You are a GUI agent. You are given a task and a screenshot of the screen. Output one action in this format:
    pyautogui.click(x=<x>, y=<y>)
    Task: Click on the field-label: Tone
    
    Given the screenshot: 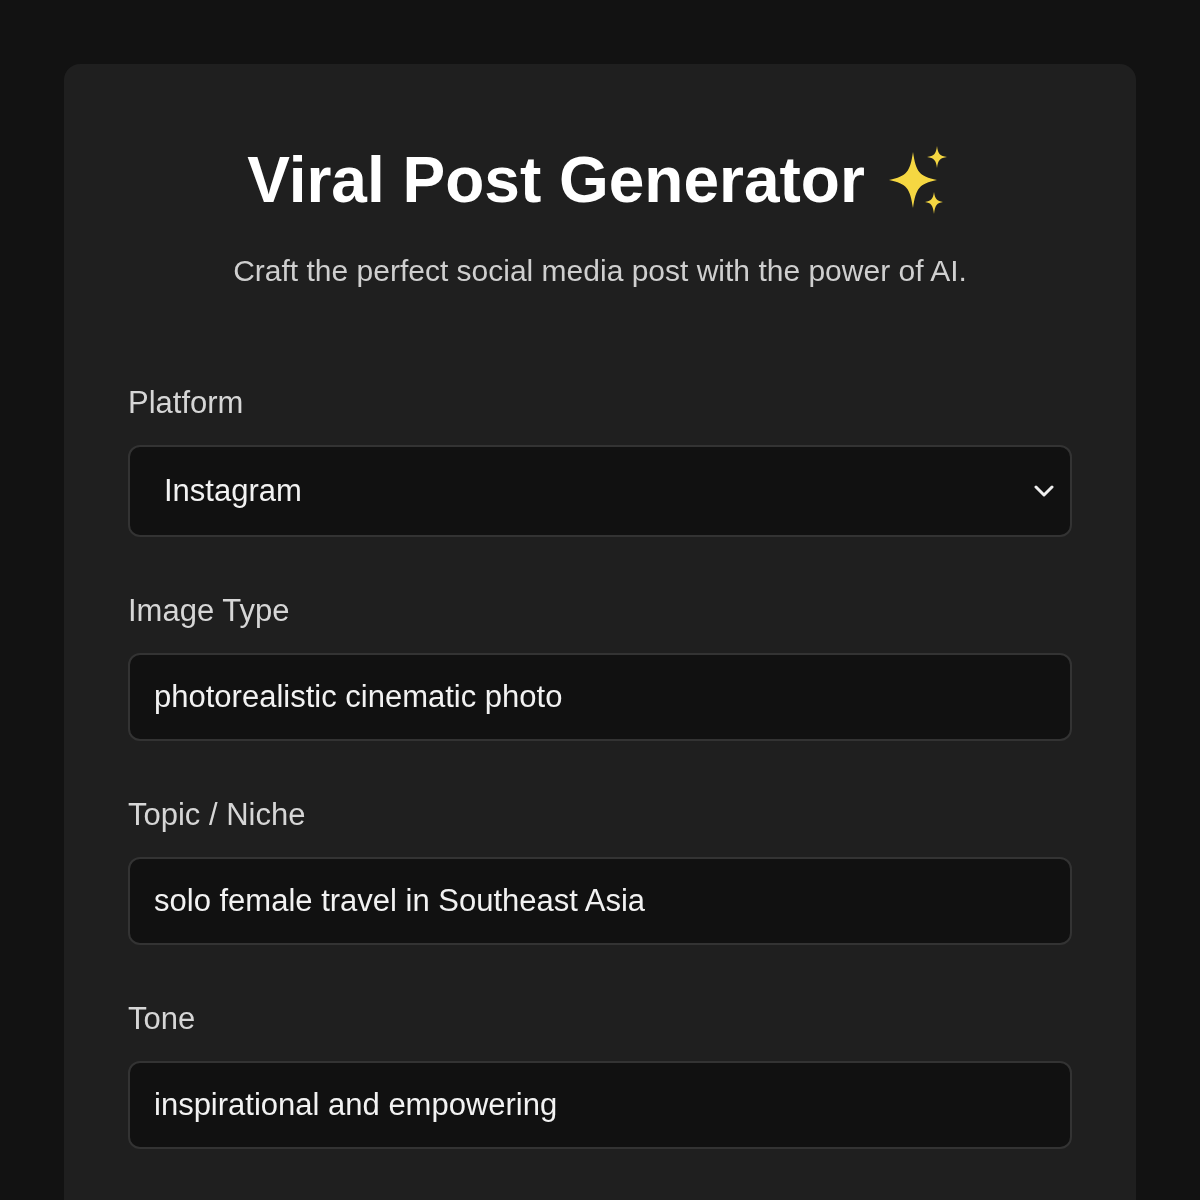 What is the action you would take?
    pyautogui.click(x=162, y=1019)
    